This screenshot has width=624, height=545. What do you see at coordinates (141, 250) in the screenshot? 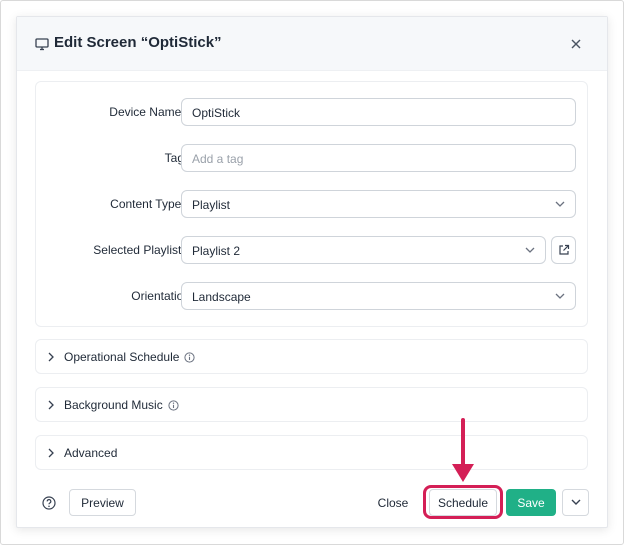
I see `selected-playlist-label: Selected Playlist*` at bounding box center [141, 250].